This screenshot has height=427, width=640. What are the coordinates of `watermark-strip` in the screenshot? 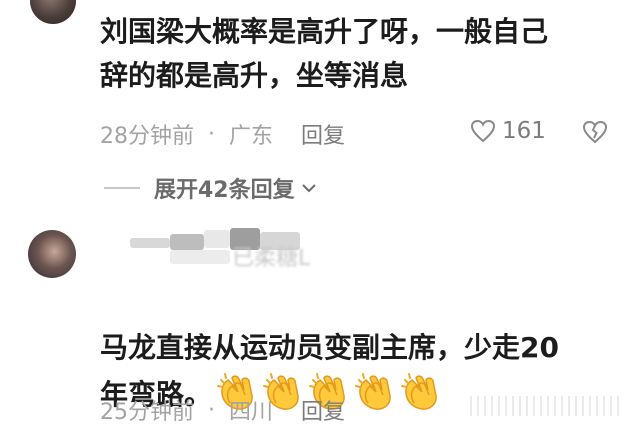 It's located at (545, 406).